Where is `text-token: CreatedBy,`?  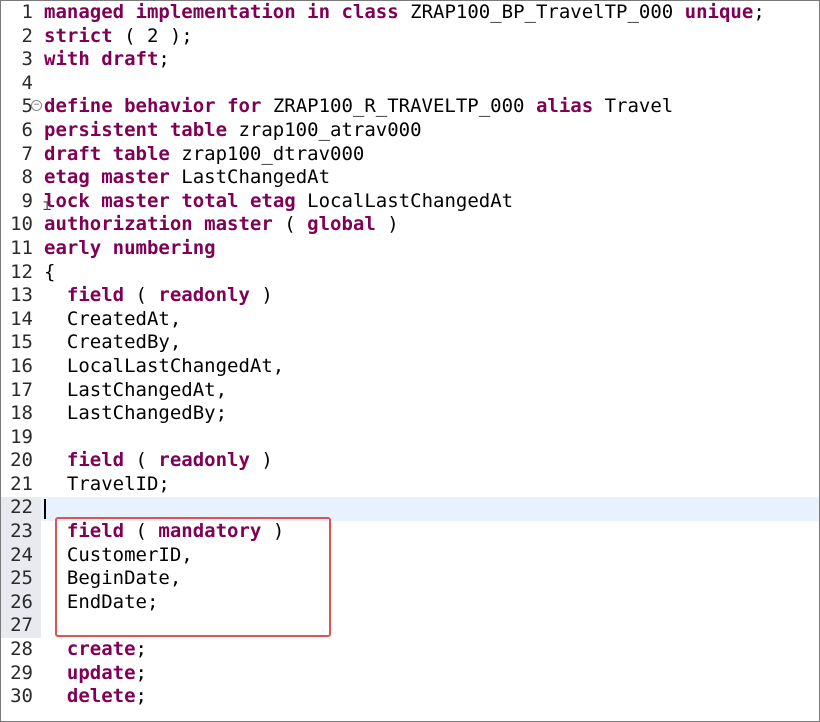 text-token: CreatedBy, is located at coordinates (113, 342).